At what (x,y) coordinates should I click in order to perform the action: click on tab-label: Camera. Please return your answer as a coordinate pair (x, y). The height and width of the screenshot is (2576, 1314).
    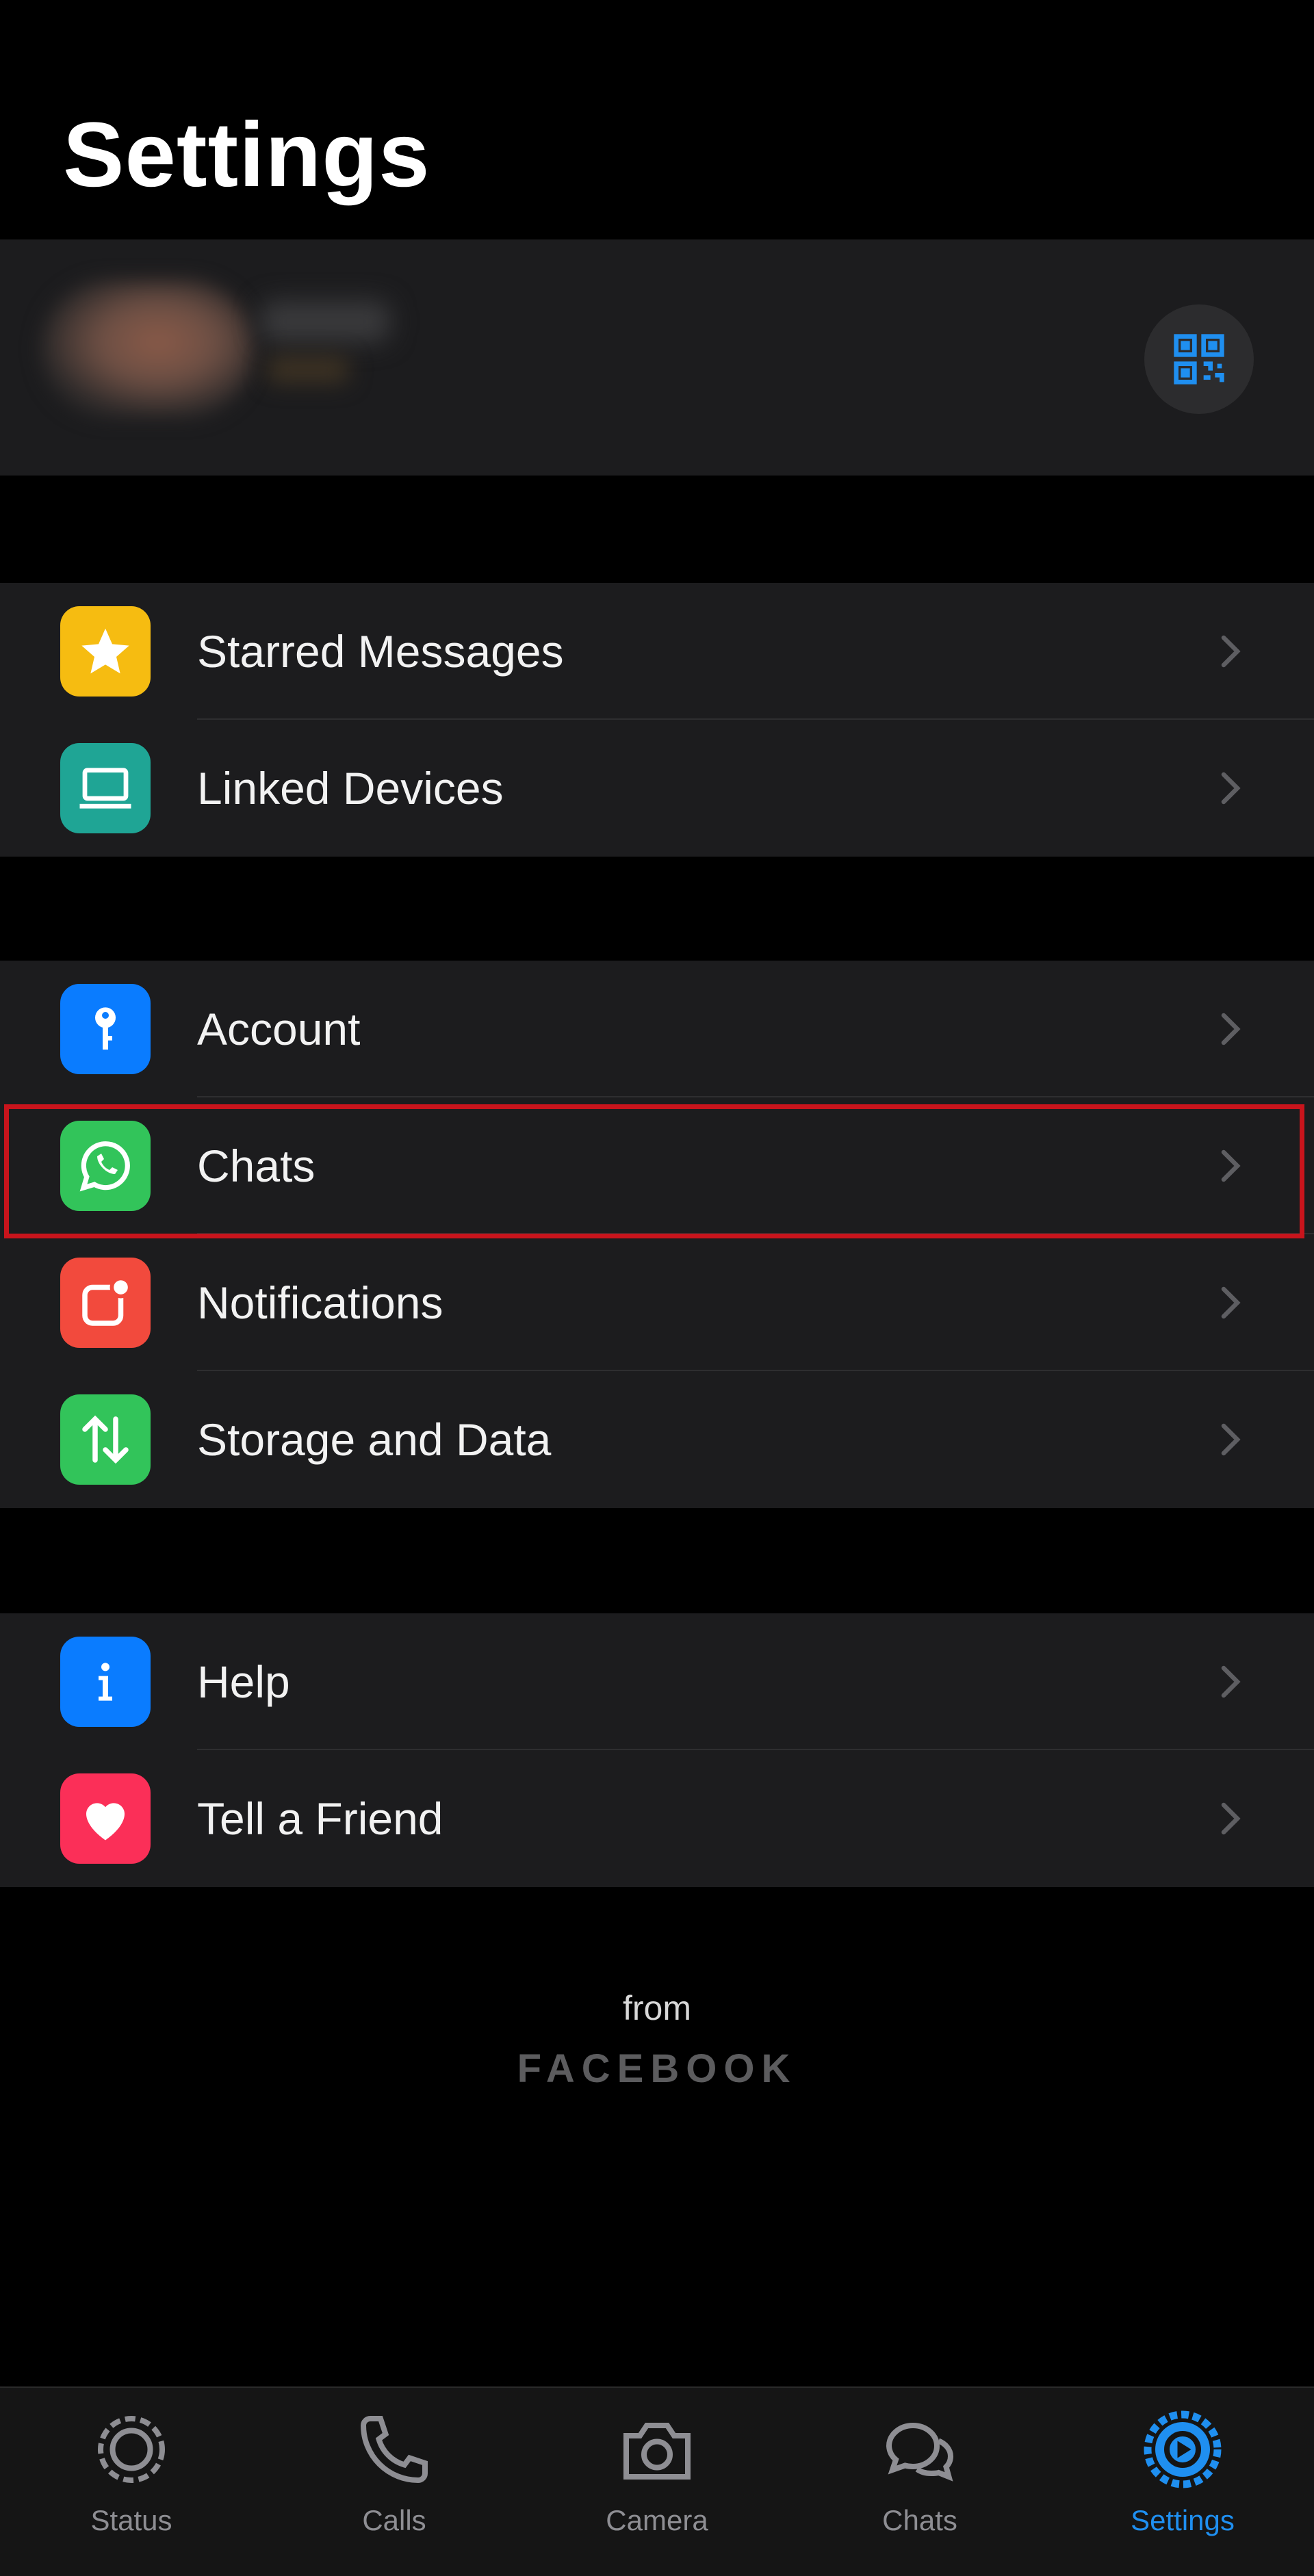
    Looking at the image, I should click on (657, 2520).